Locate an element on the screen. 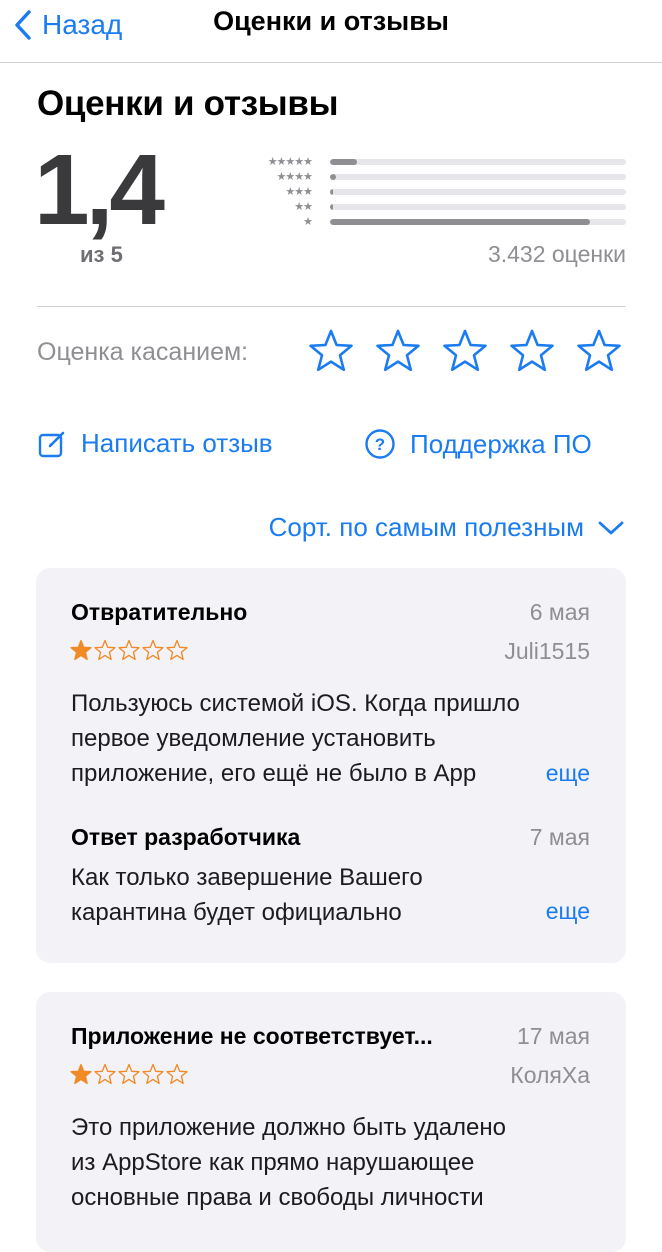  review-date: 6 мая is located at coordinates (559, 612).